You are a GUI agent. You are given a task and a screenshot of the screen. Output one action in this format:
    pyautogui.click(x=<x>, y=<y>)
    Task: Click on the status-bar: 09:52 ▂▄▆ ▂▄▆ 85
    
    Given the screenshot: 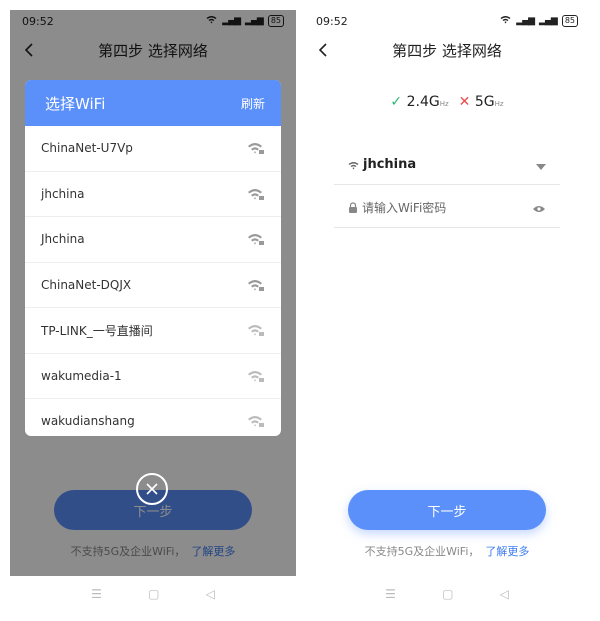 What is the action you would take?
    pyautogui.click(x=447, y=21)
    